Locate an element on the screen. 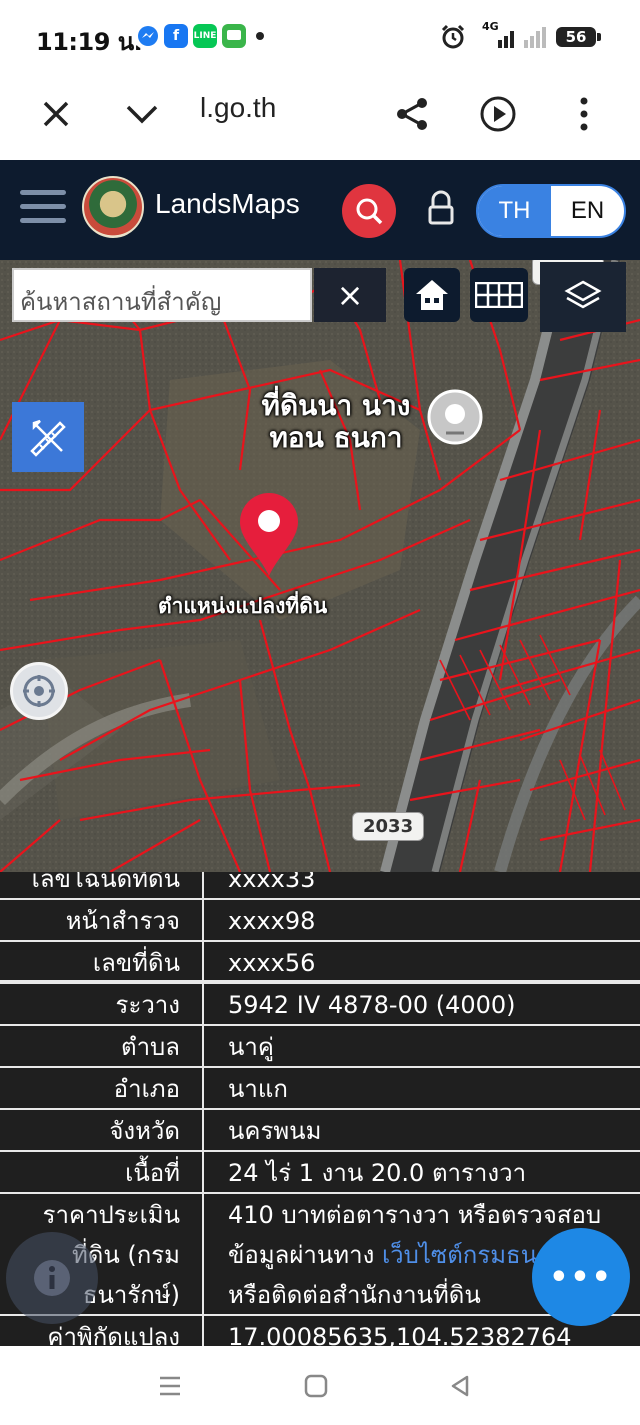 The width and height of the screenshot is (640, 1425). layers-icon is located at coordinates (583, 294).